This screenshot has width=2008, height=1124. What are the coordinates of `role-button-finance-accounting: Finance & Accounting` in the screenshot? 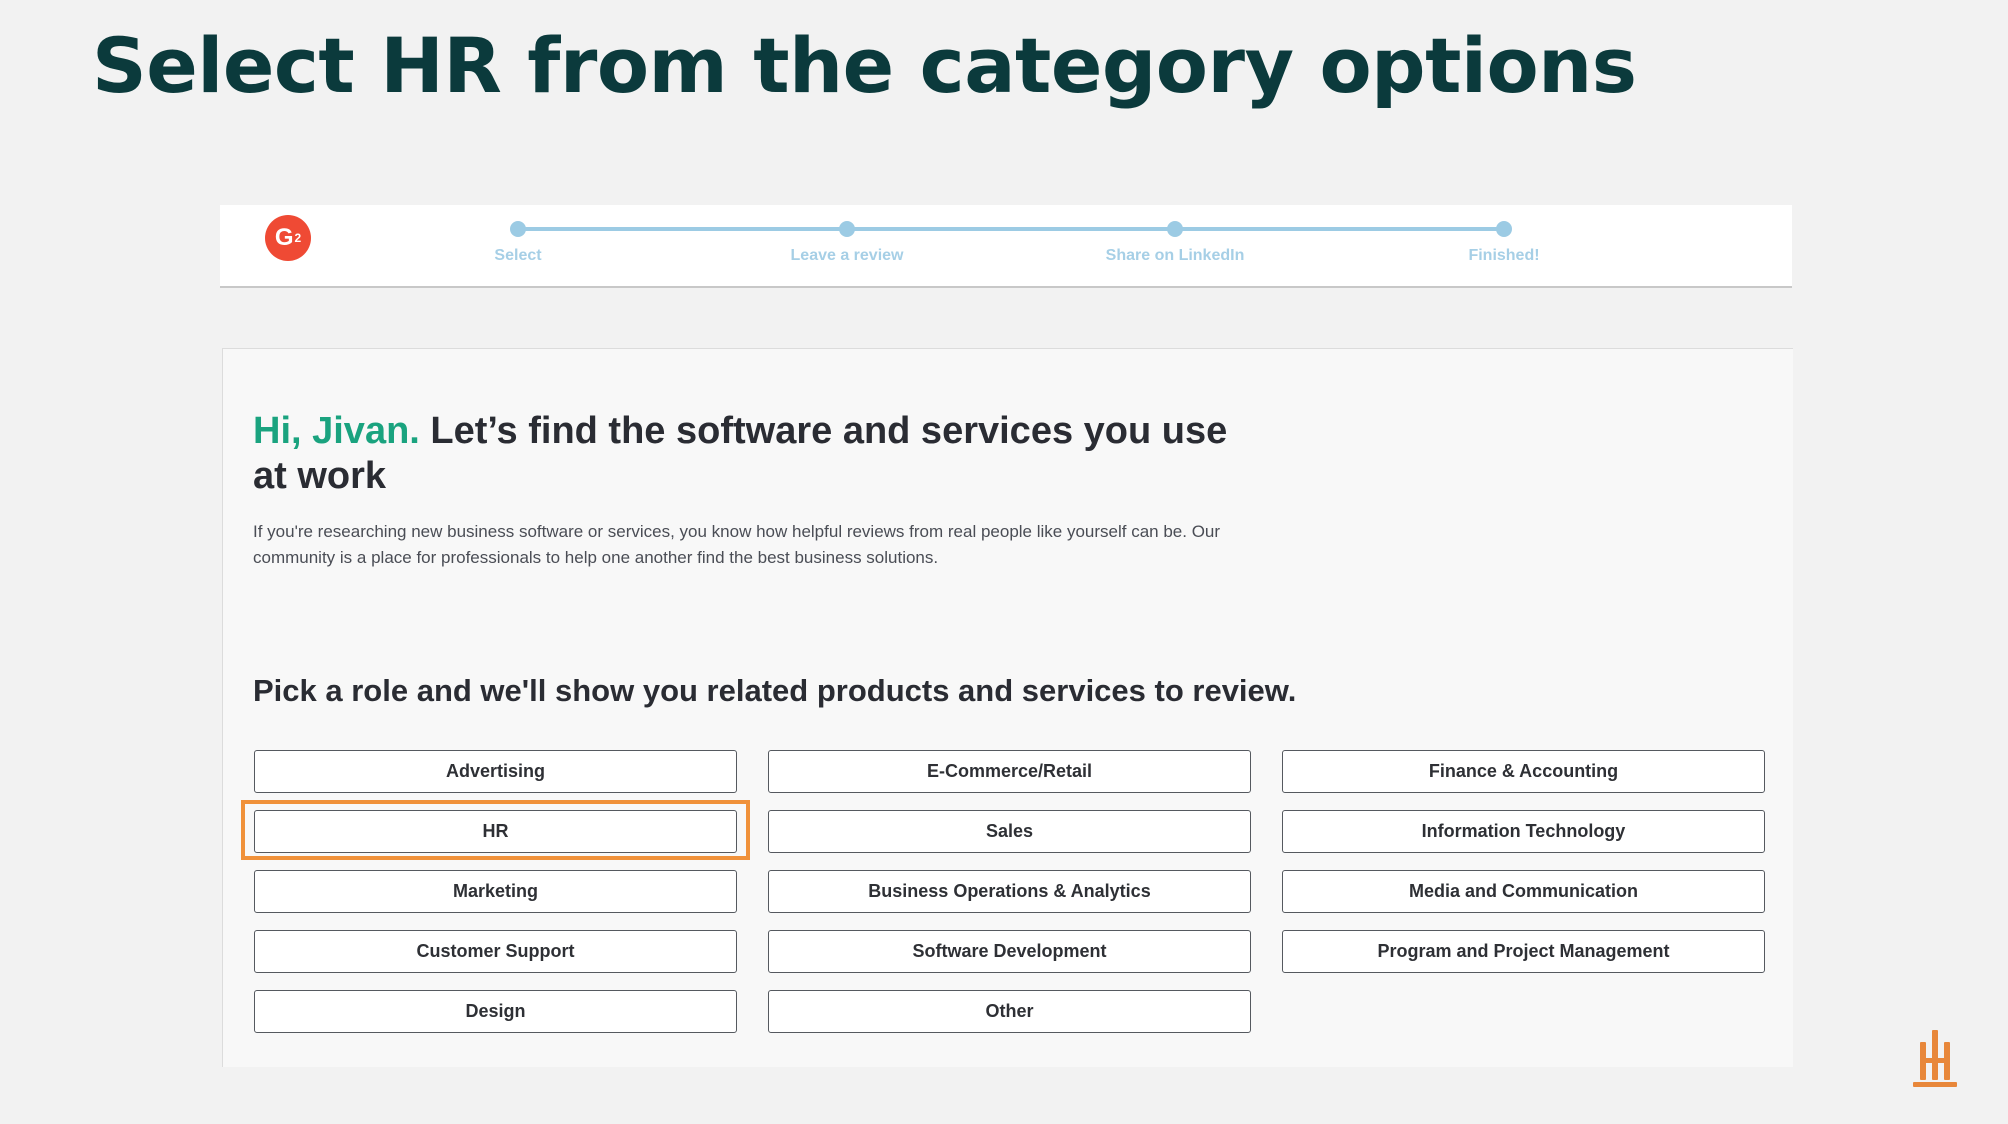 It's located at (1523, 771).